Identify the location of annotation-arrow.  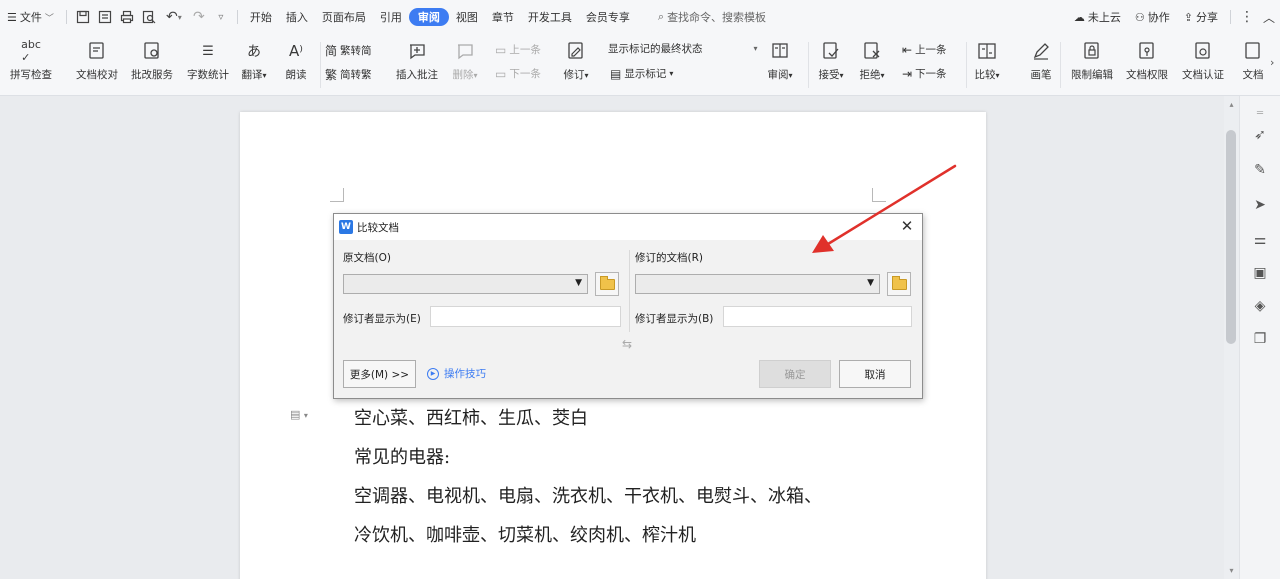
(884, 208).